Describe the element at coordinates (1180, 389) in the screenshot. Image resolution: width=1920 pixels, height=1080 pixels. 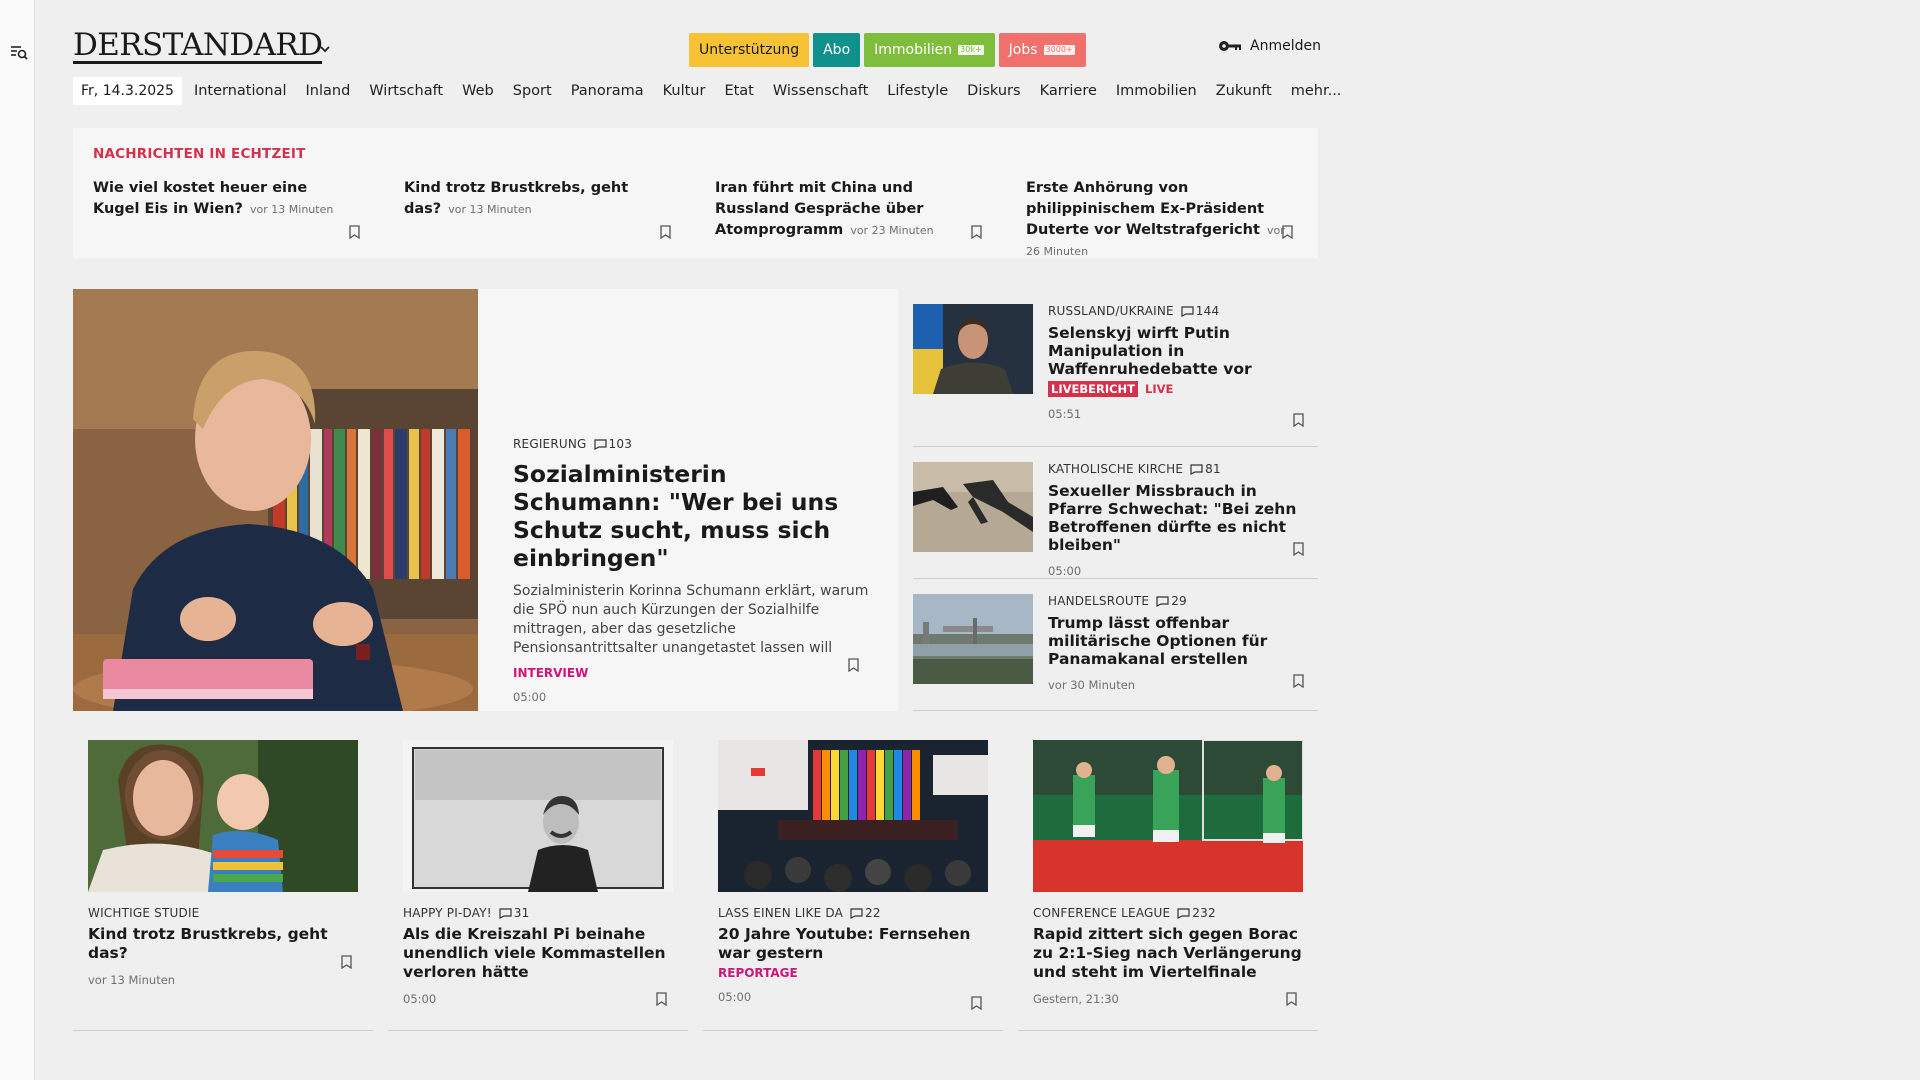
I see `live-badges: LIVEBERICHT LIVE` at that location.